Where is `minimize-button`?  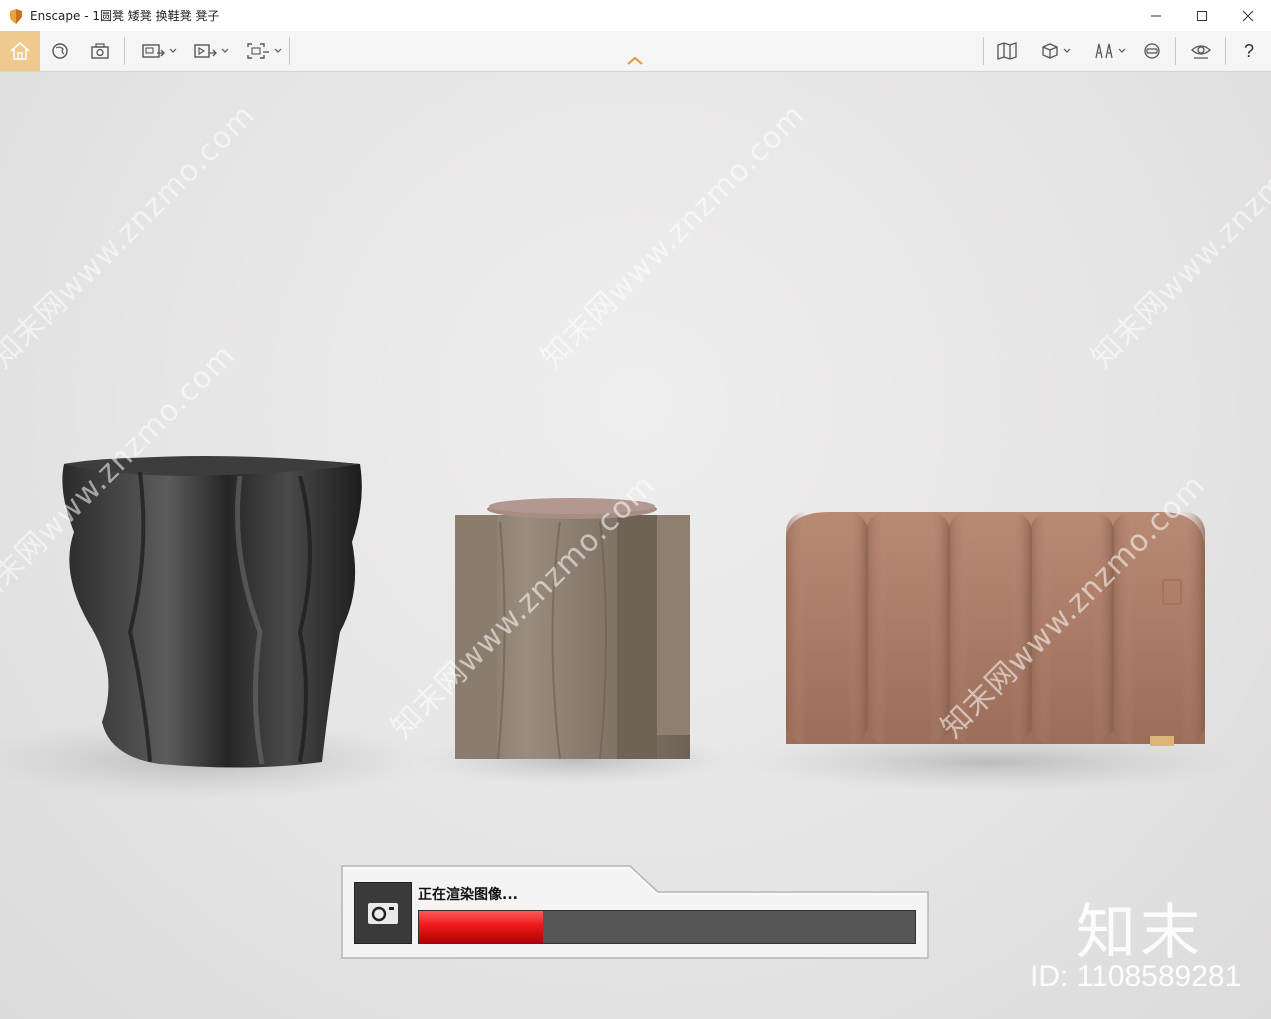 minimize-button is located at coordinates (1156, 15).